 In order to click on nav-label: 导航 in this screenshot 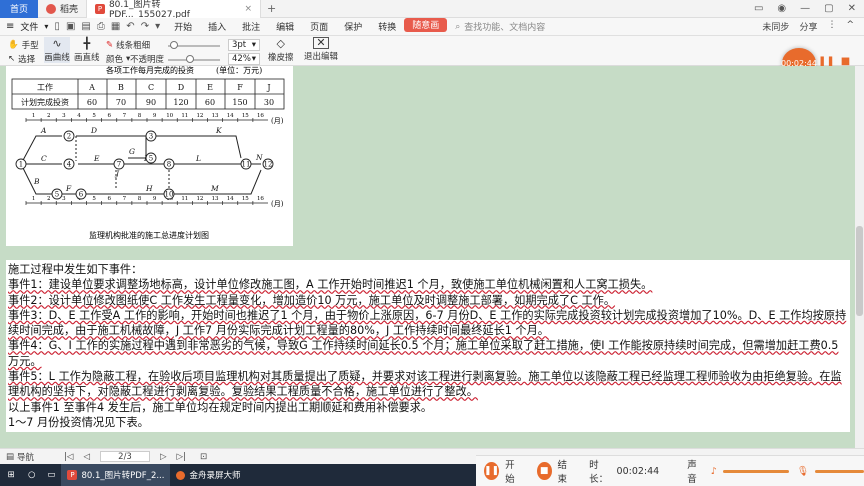, I will do `click(25, 457)`.